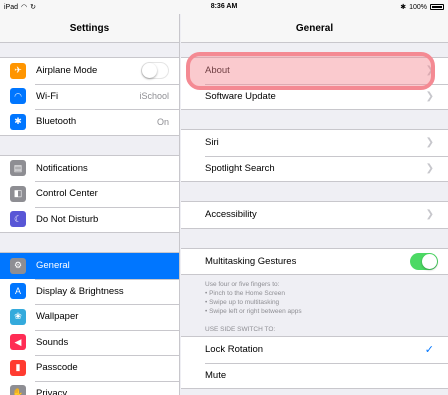 The height and width of the screenshot is (395, 448). I want to click on sidebar-item-display: A Display & Brightness, so click(89, 291).